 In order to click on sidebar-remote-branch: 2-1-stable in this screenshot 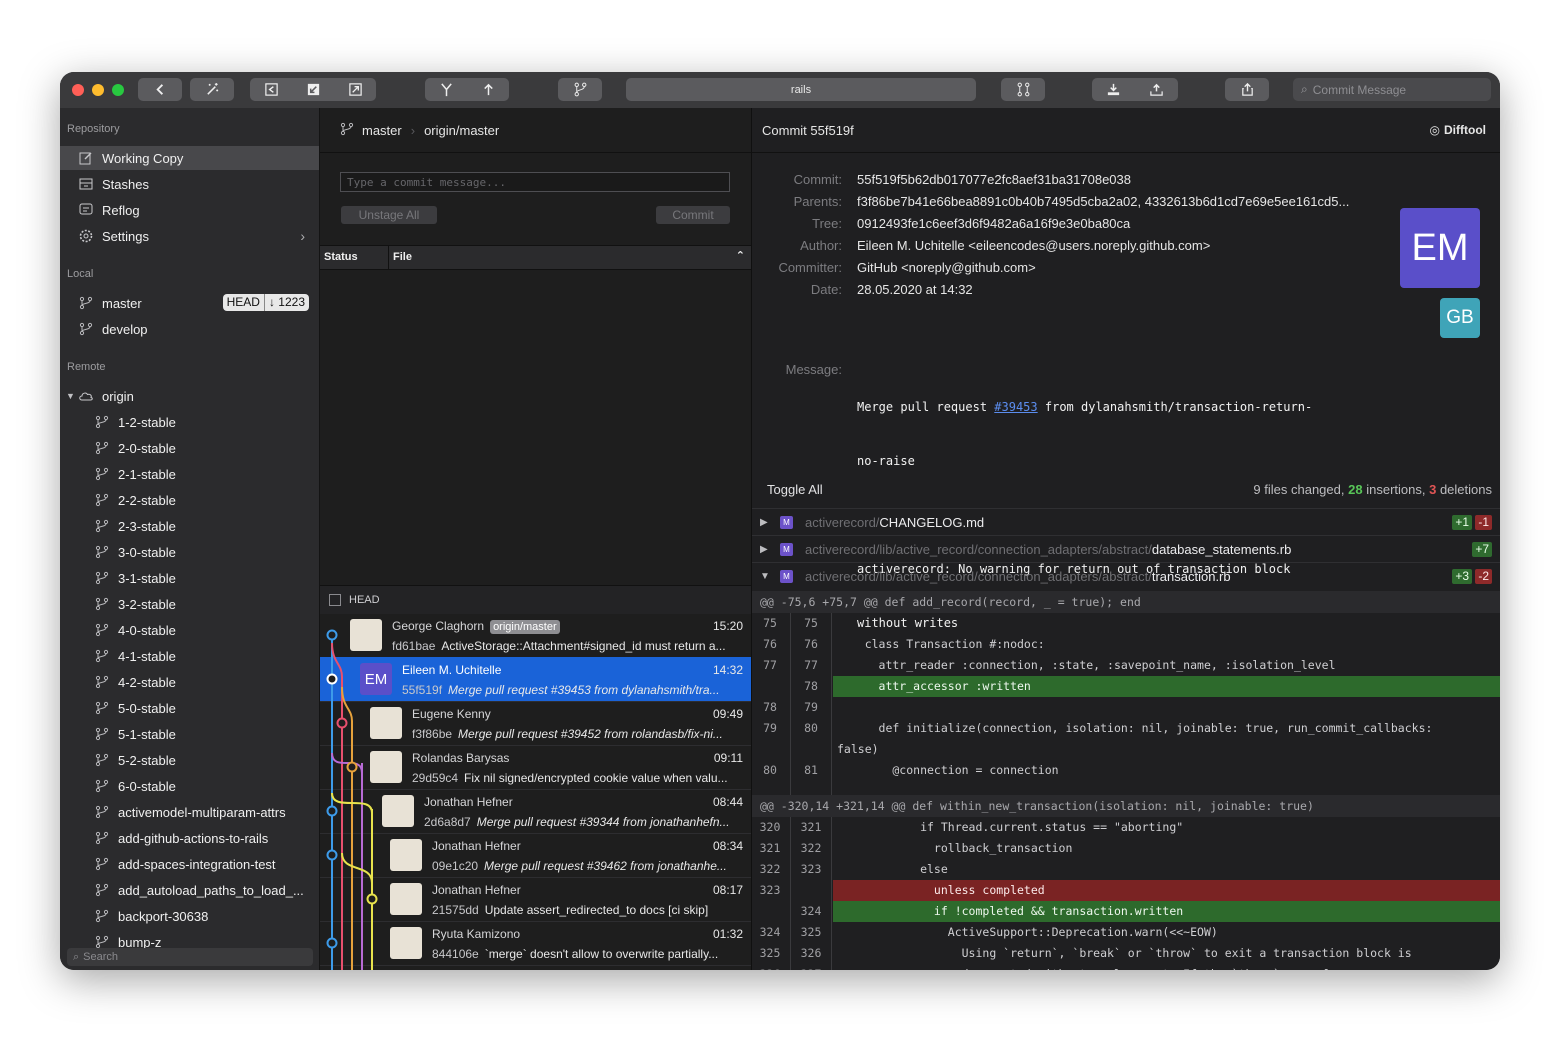, I will do `click(189, 474)`.